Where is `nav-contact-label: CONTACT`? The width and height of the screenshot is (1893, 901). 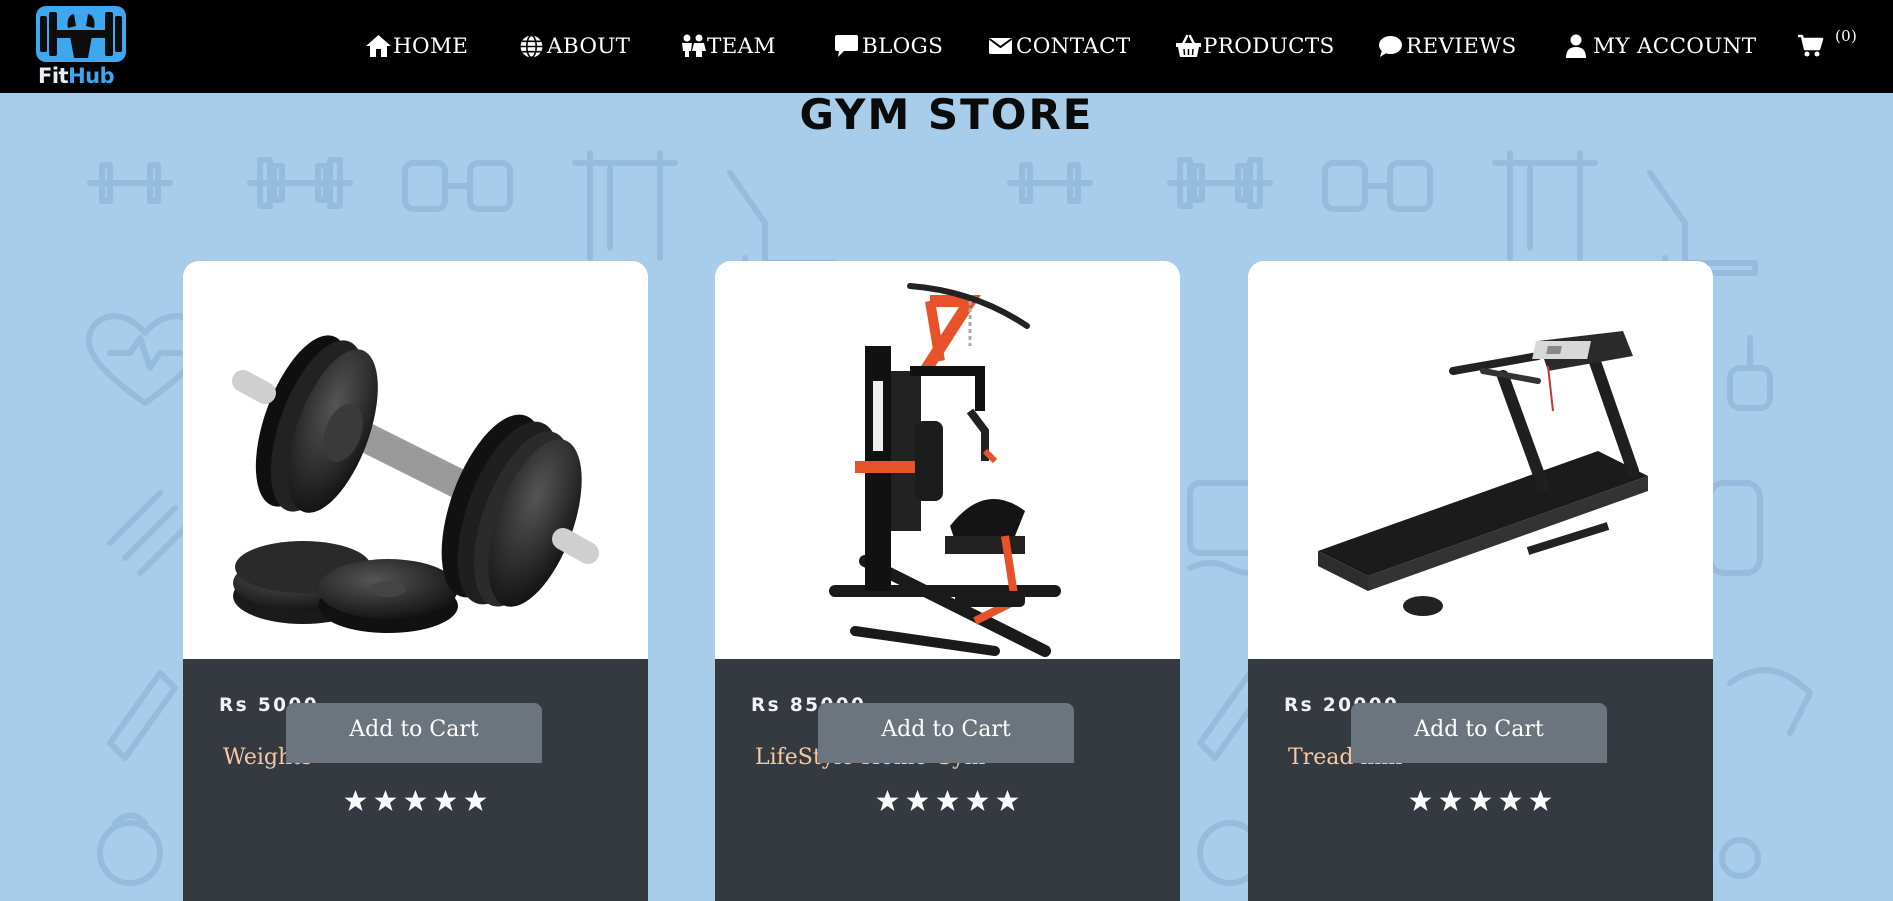 nav-contact-label: CONTACT is located at coordinates (1073, 46).